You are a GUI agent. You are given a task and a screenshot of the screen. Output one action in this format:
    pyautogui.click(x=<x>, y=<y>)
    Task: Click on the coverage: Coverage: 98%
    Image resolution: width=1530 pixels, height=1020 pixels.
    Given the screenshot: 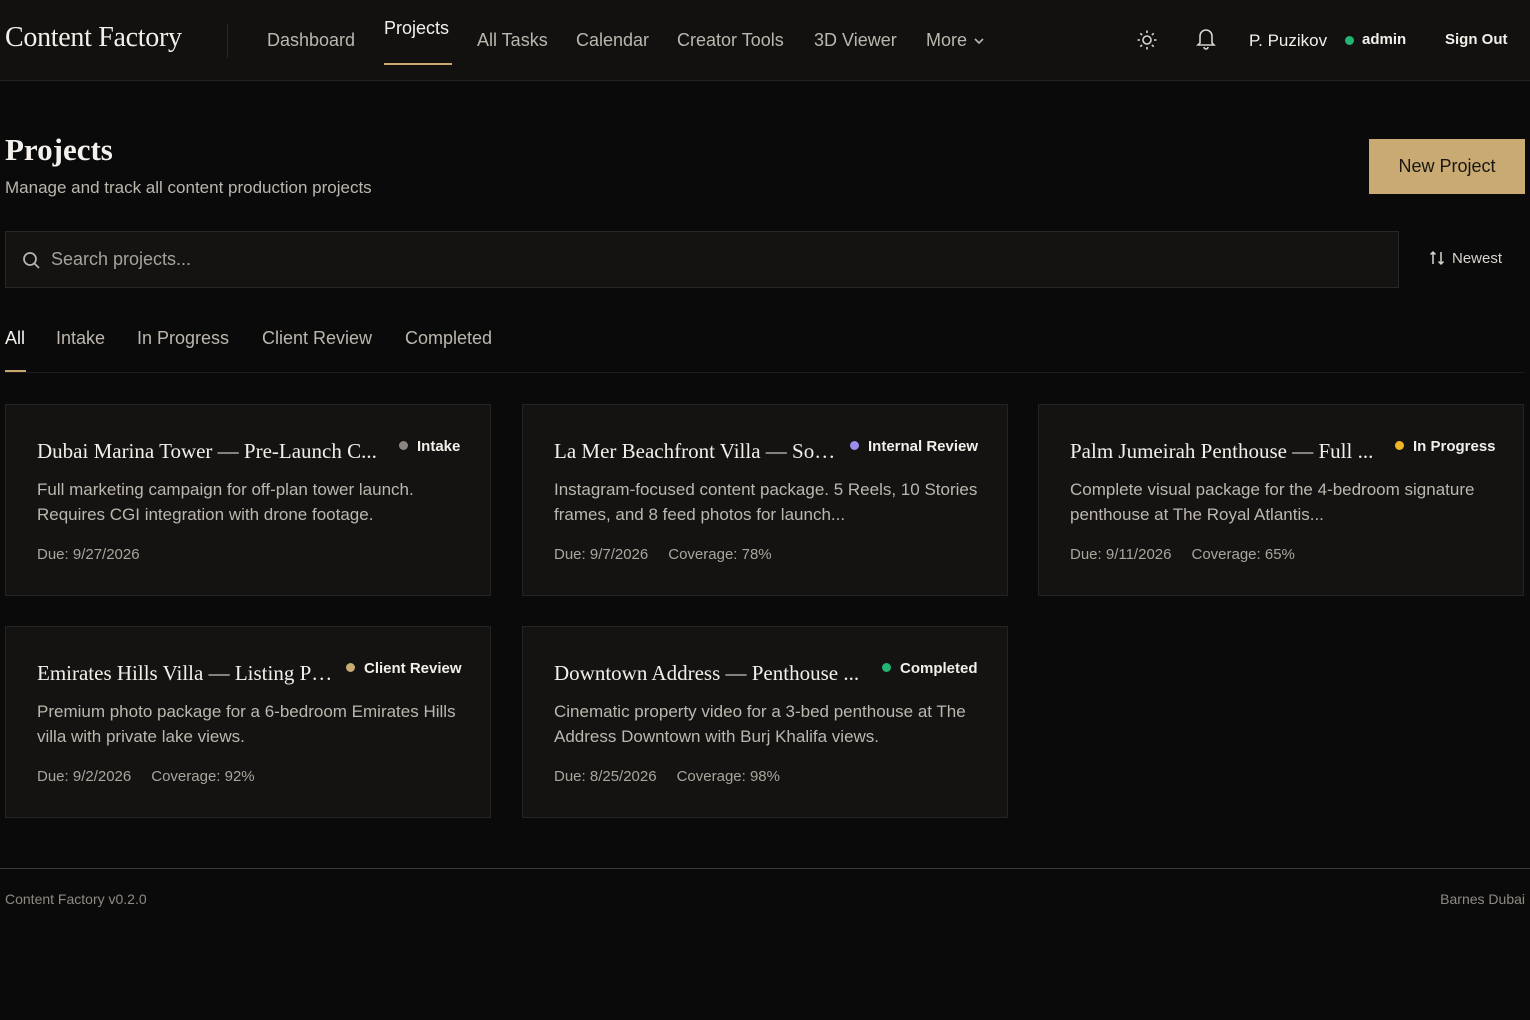 What is the action you would take?
    pyautogui.click(x=728, y=776)
    